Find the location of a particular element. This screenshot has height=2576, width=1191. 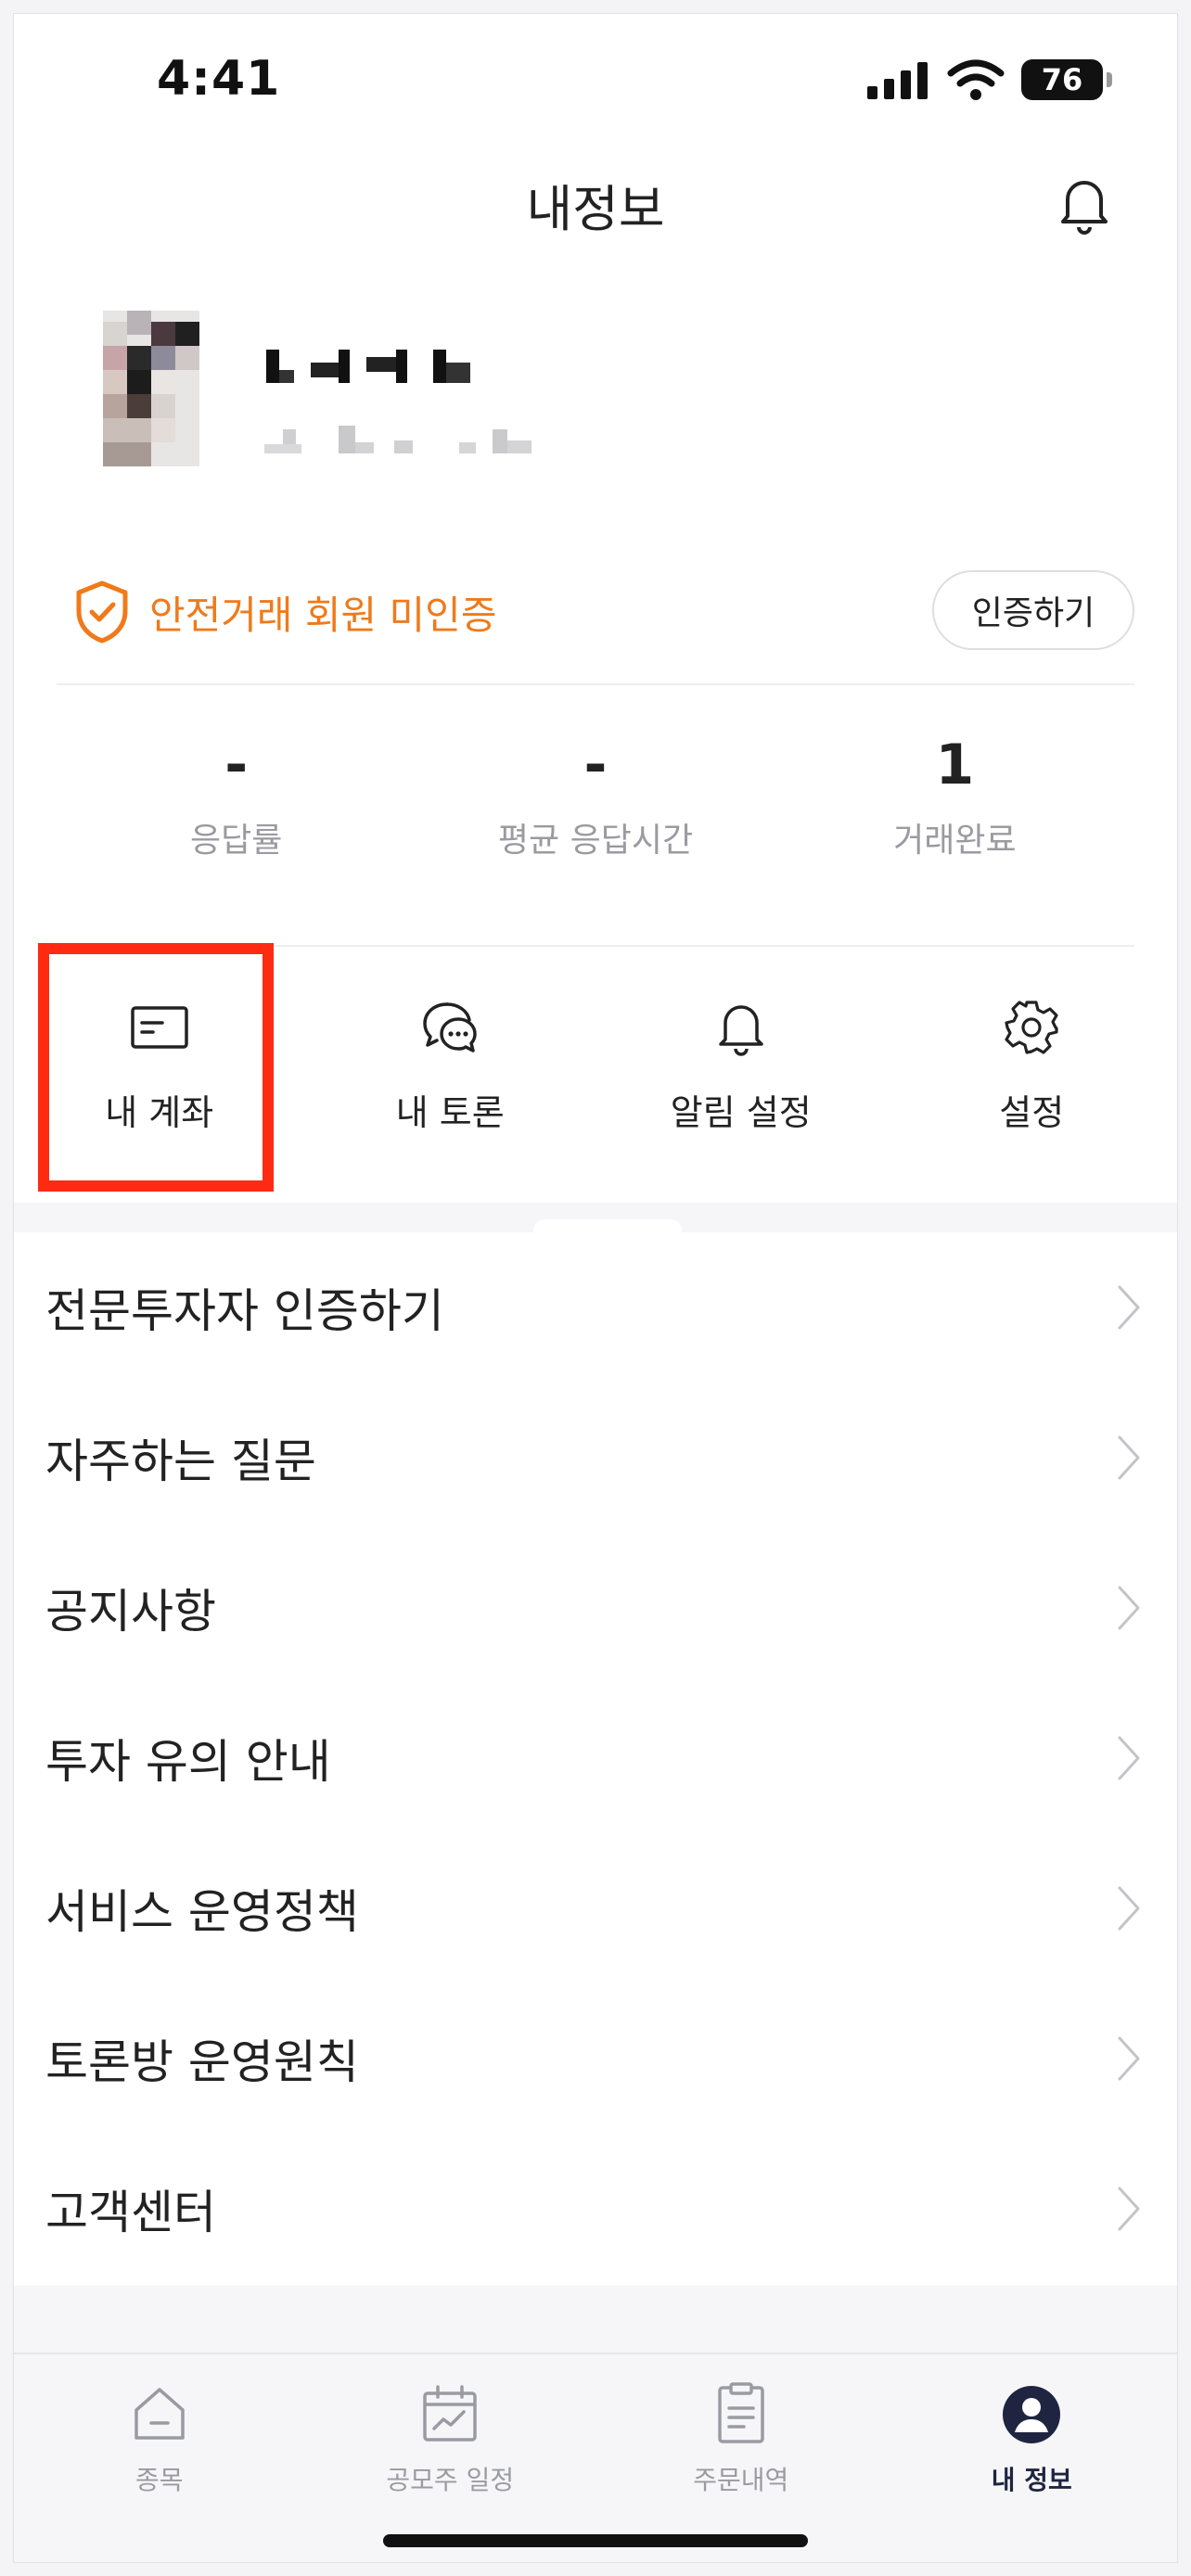

menu-item-service-policy: 서비스 운영정책 is located at coordinates (595, 1908).